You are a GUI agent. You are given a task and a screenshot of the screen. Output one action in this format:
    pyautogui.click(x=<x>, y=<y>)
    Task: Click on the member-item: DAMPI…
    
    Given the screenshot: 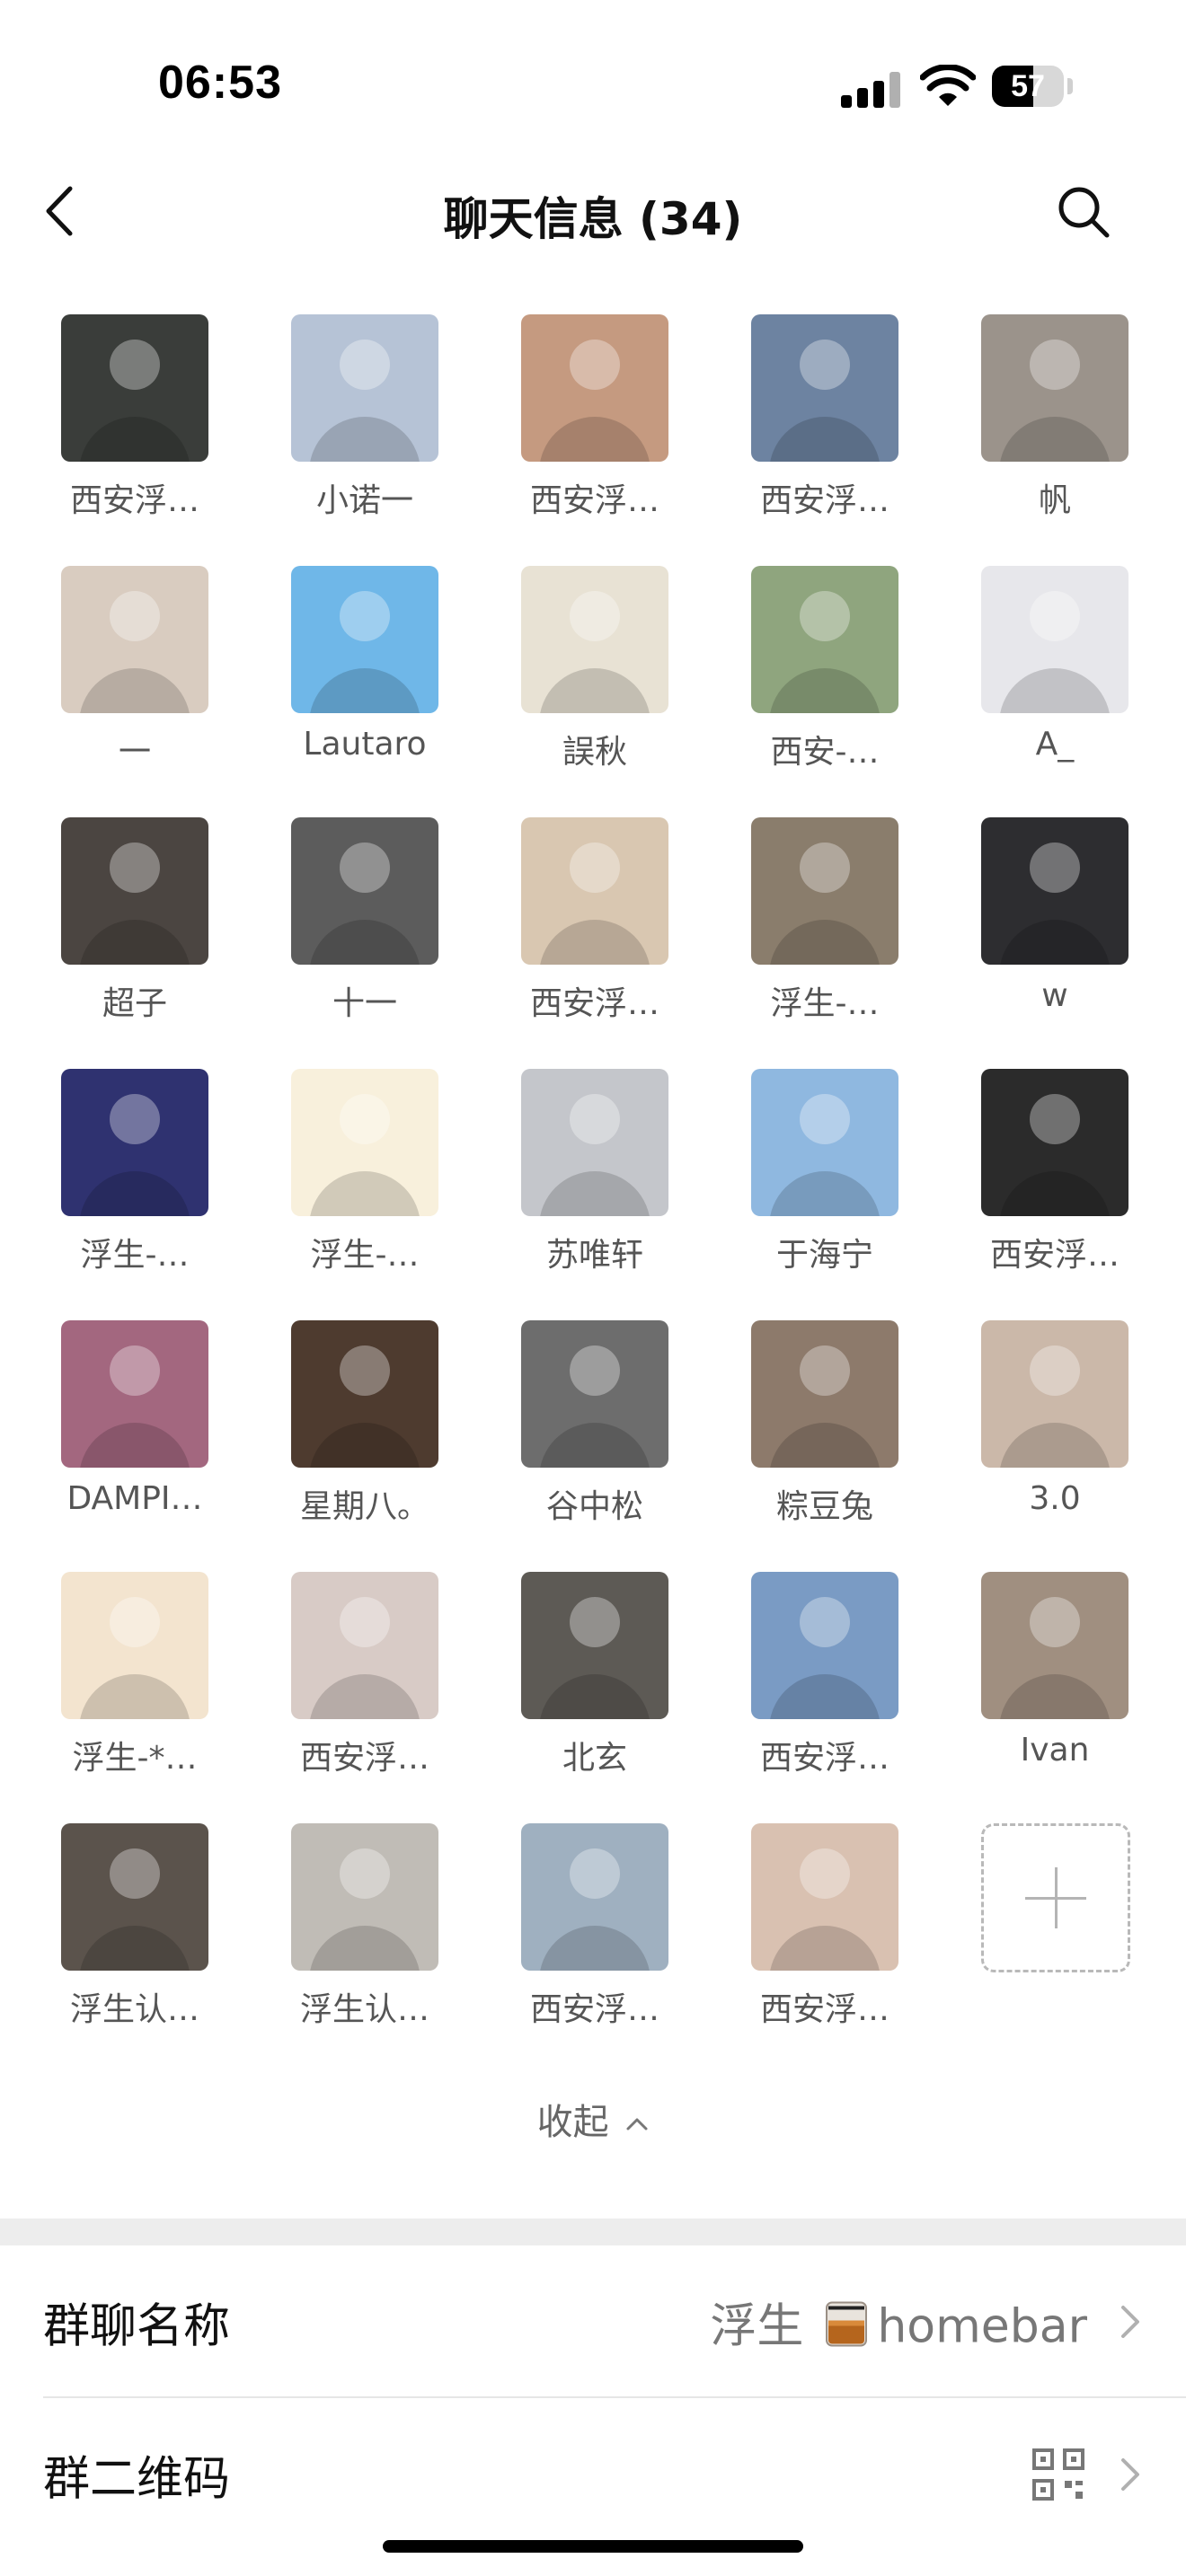 What is the action you would take?
    pyautogui.click(x=120, y=1428)
    